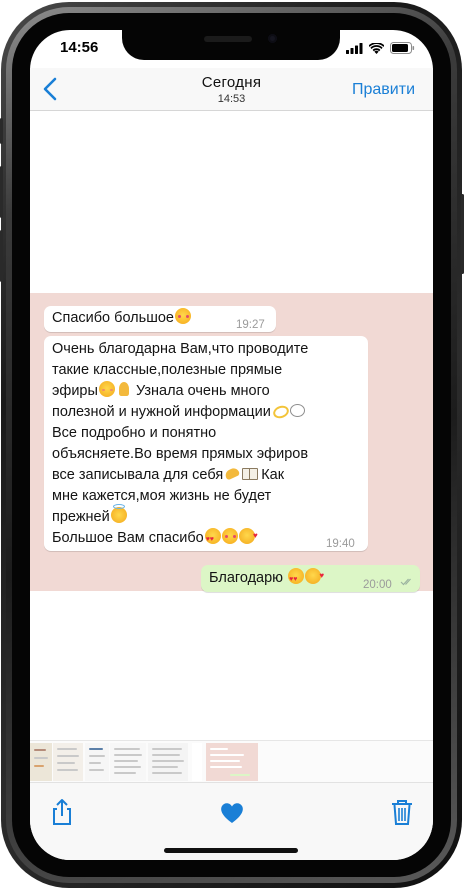  Describe the element at coordinates (113, 318) in the screenshot. I see `message-text: Спасибо большое` at that location.